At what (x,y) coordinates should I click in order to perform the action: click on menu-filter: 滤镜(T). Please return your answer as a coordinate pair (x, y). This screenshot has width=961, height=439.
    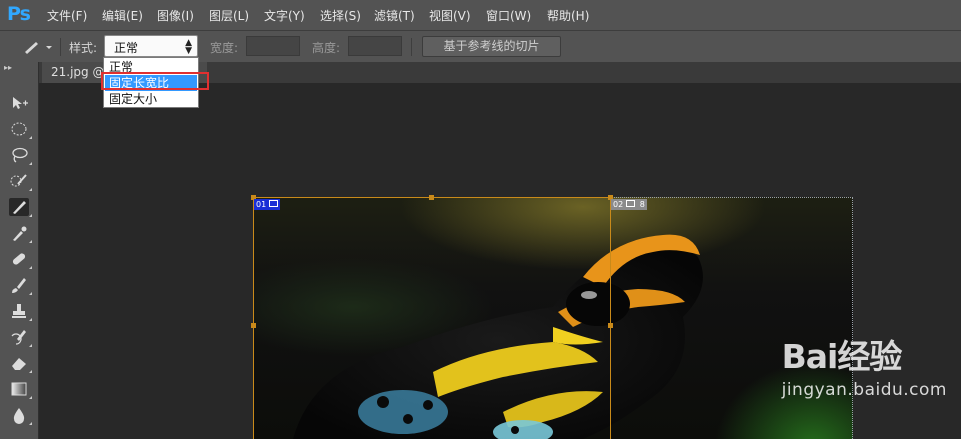
    Looking at the image, I should click on (394, 15).